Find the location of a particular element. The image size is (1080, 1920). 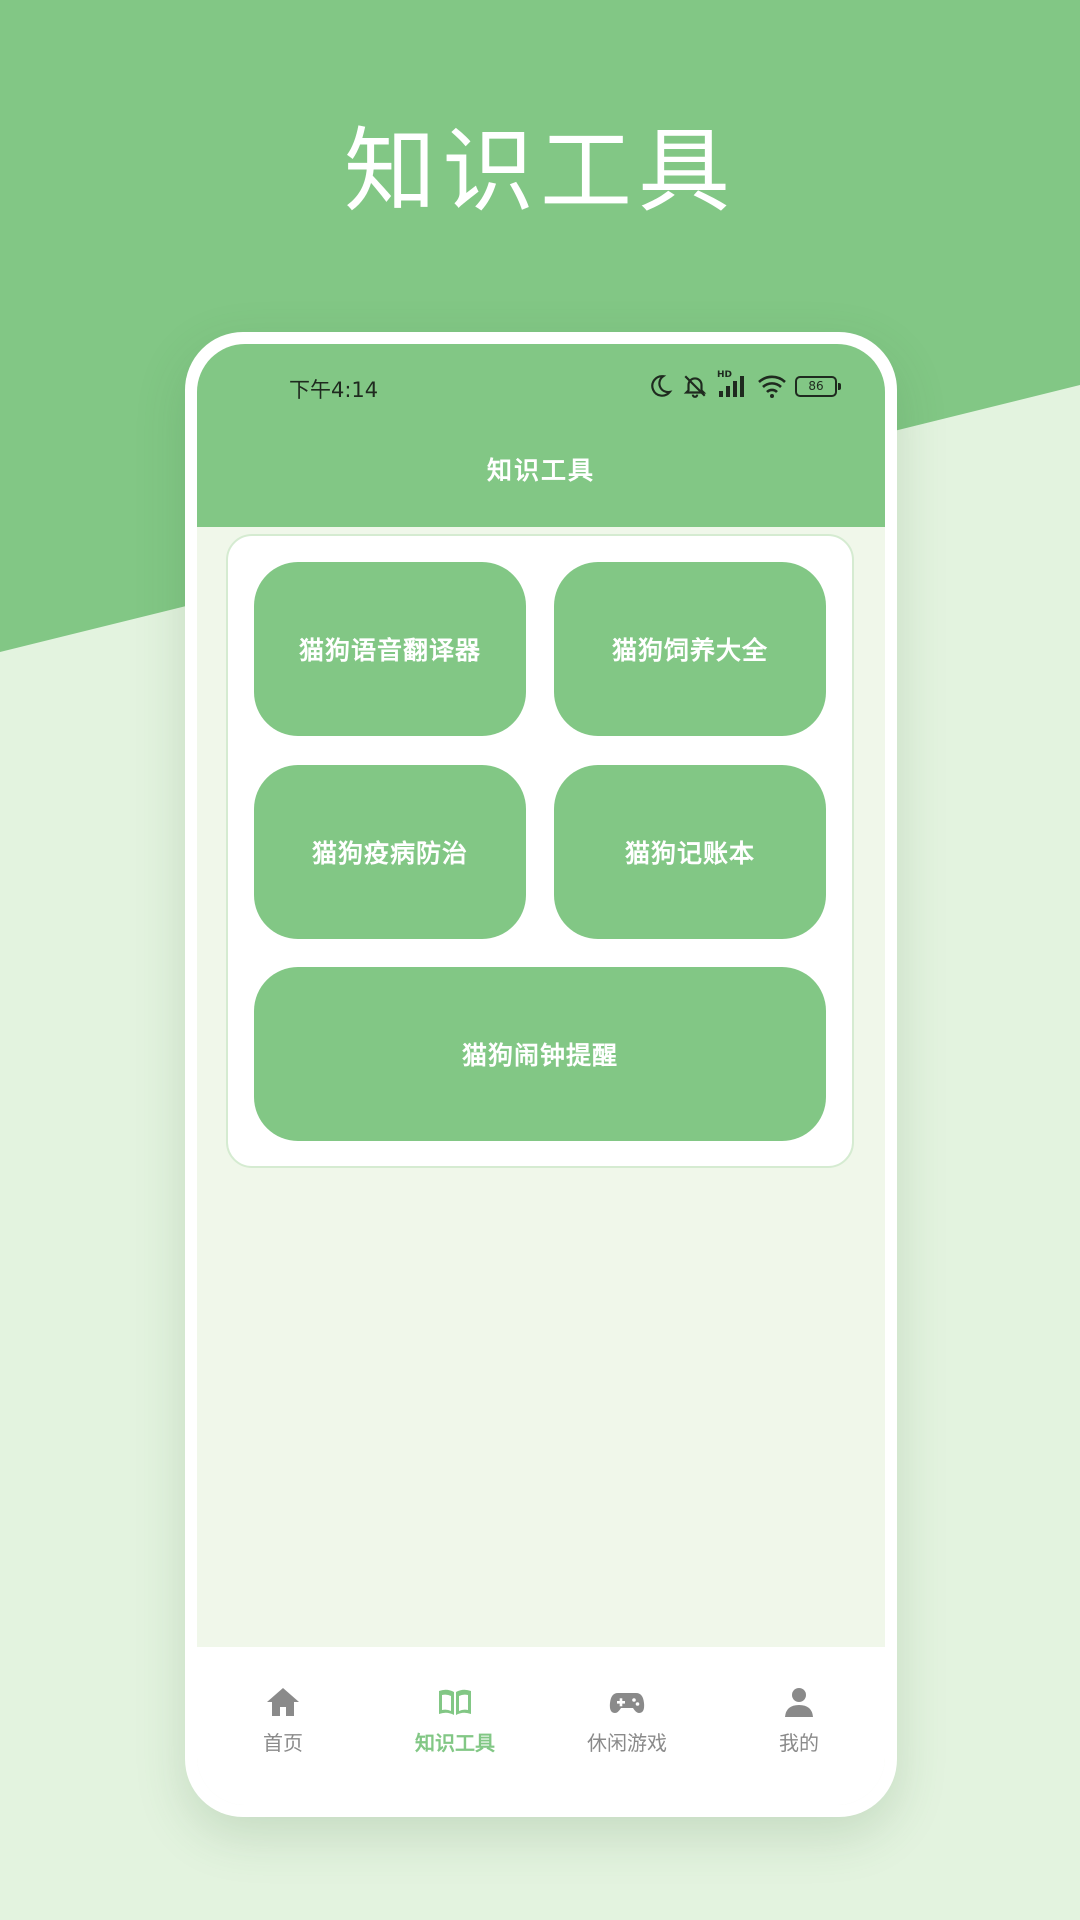

status-time: 下午4:14 is located at coordinates (334, 390).